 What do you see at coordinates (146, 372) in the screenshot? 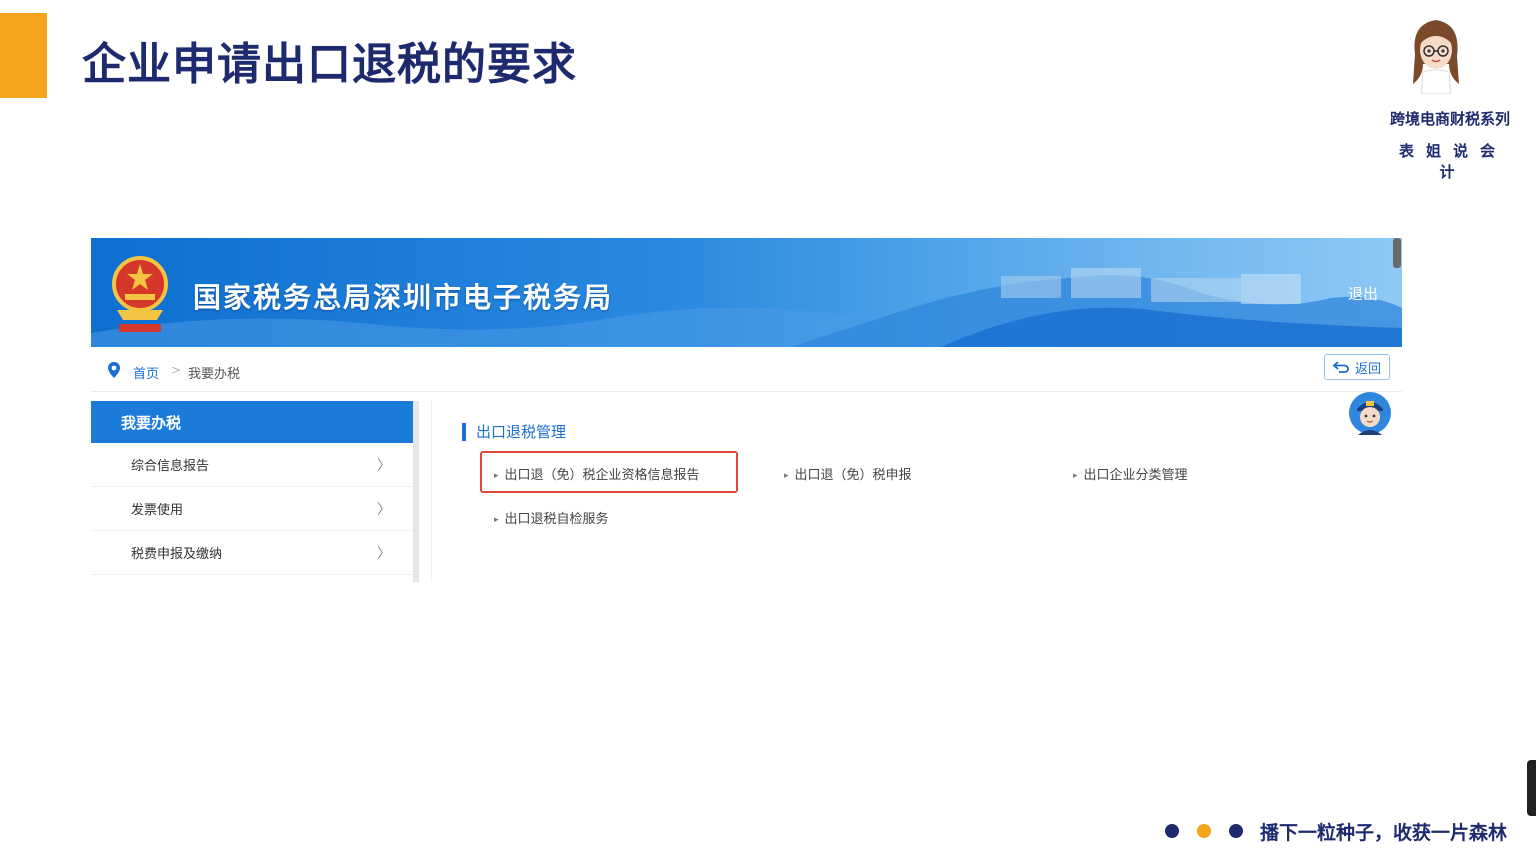
I see `breadcrumb-home-link: 首页` at bounding box center [146, 372].